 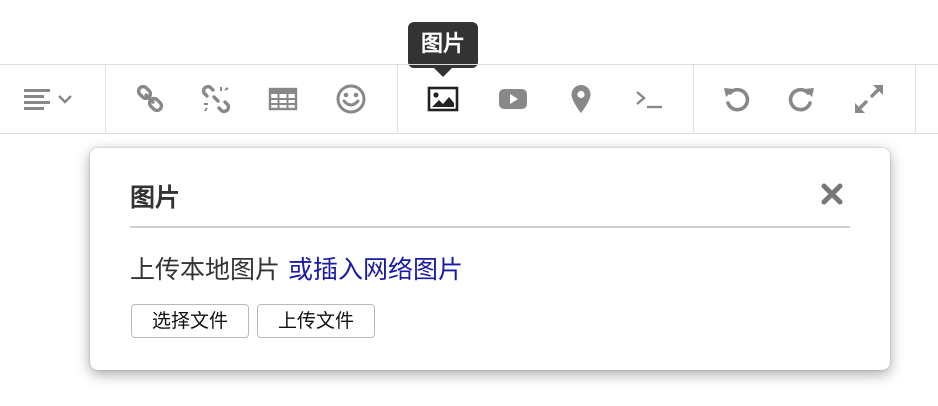 I want to click on redo-button, so click(x=801, y=99).